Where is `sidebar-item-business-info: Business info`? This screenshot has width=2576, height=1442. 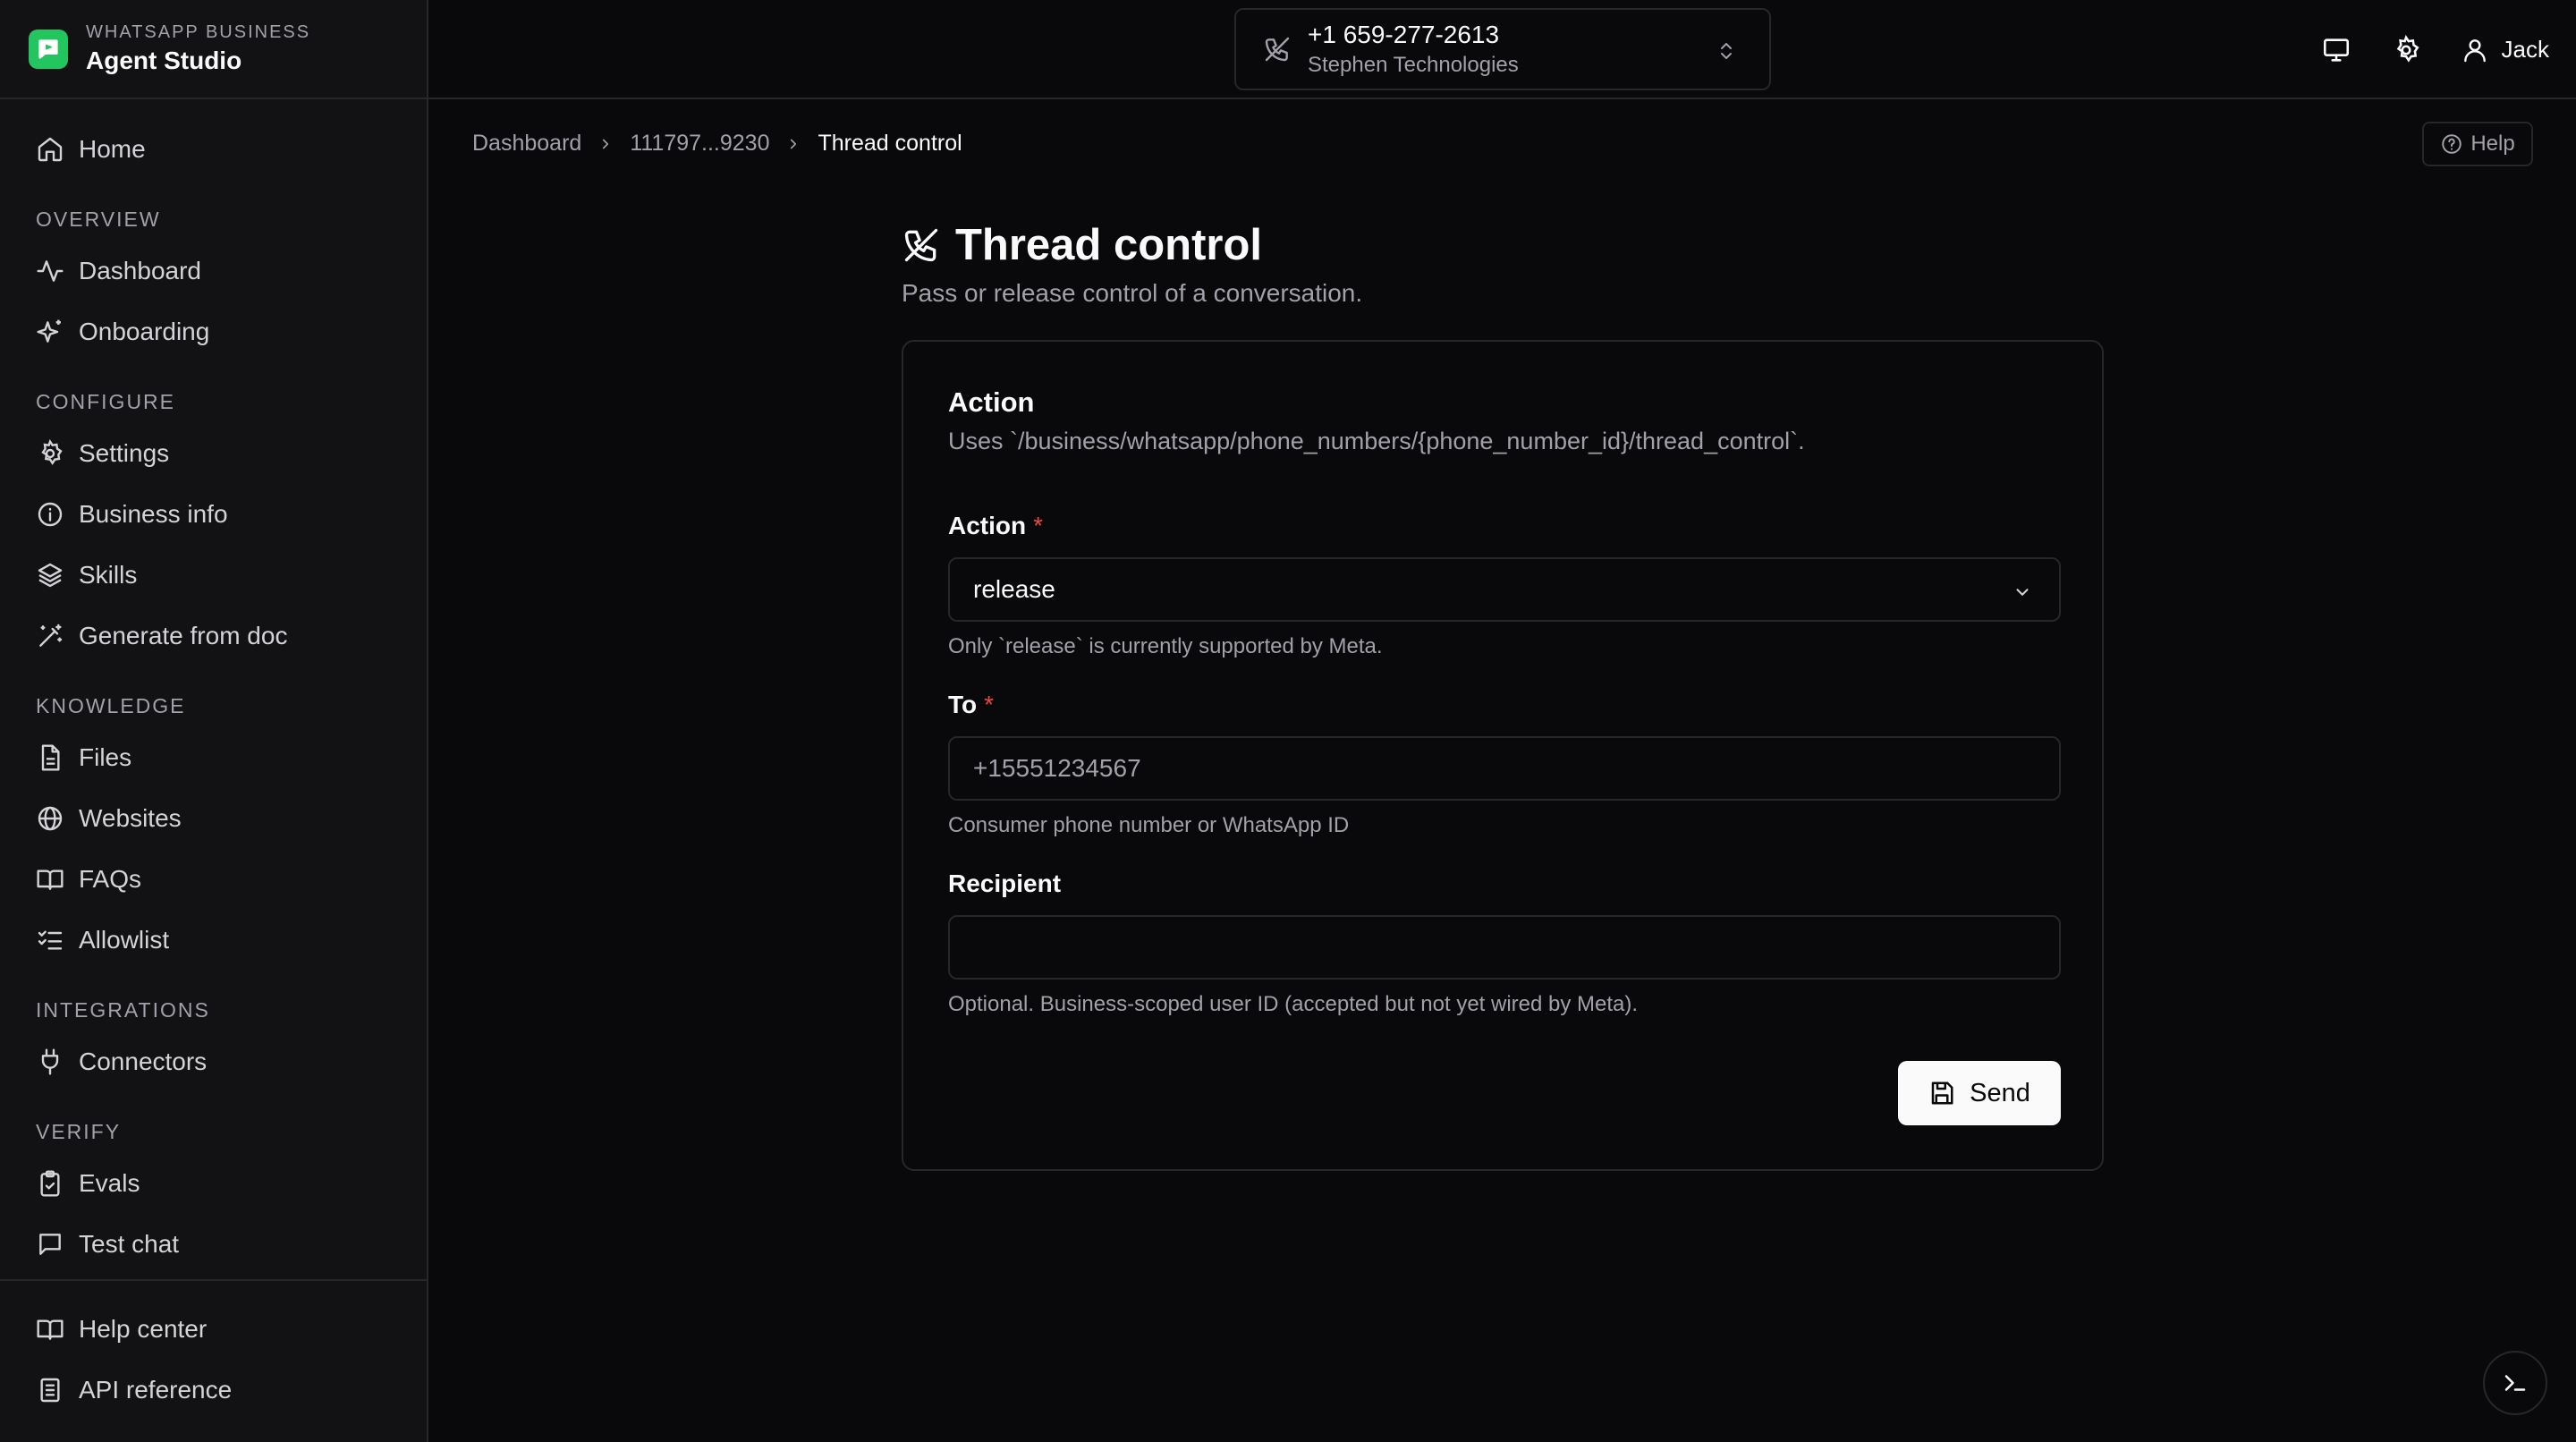
sidebar-item-business-info: Business info is located at coordinates (213, 514).